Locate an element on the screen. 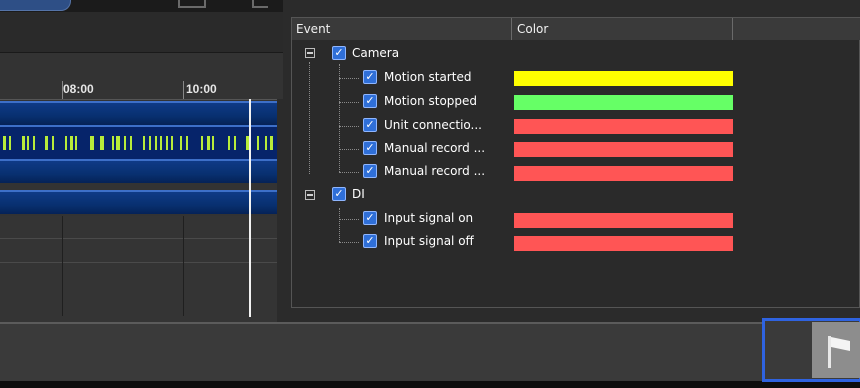  checkbox-input-signal-on: ✓ is located at coordinates (370, 218).